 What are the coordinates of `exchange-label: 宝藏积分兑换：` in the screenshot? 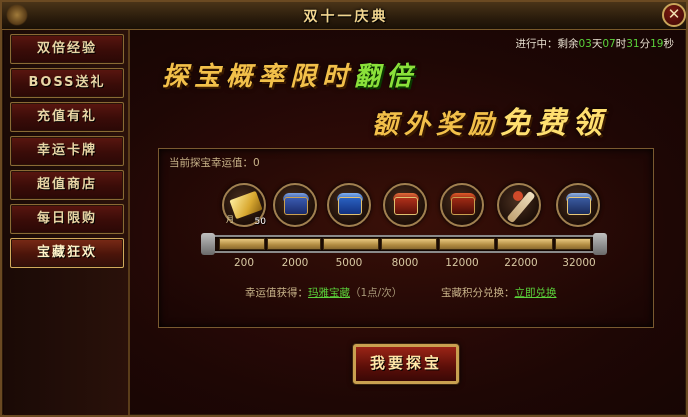 It's located at (478, 293).